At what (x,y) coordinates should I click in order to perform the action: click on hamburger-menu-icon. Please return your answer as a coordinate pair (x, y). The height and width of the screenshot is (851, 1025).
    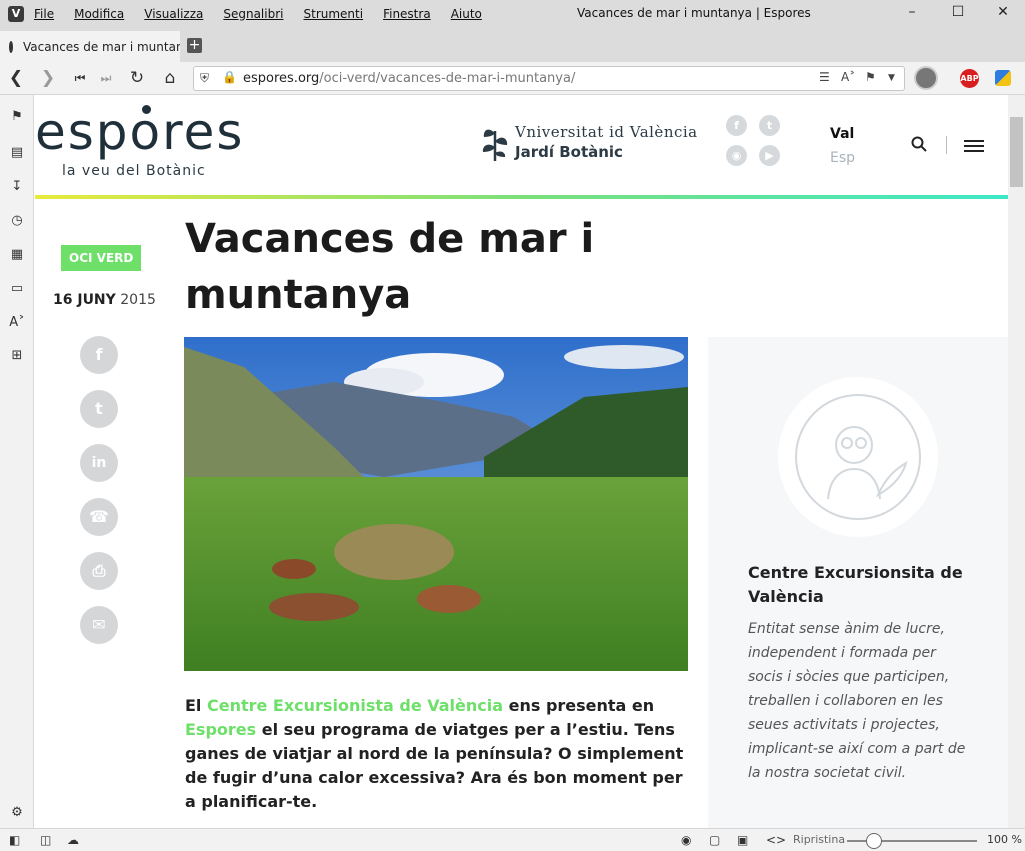
    Looking at the image, I should click on (974, 146).